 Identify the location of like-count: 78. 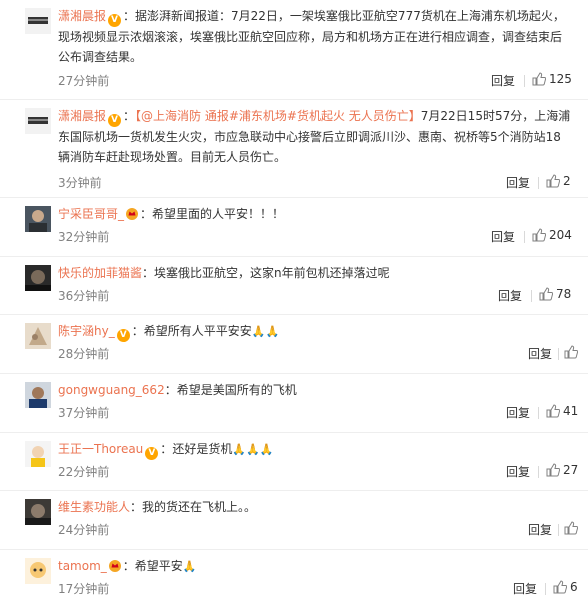
(564, 294).